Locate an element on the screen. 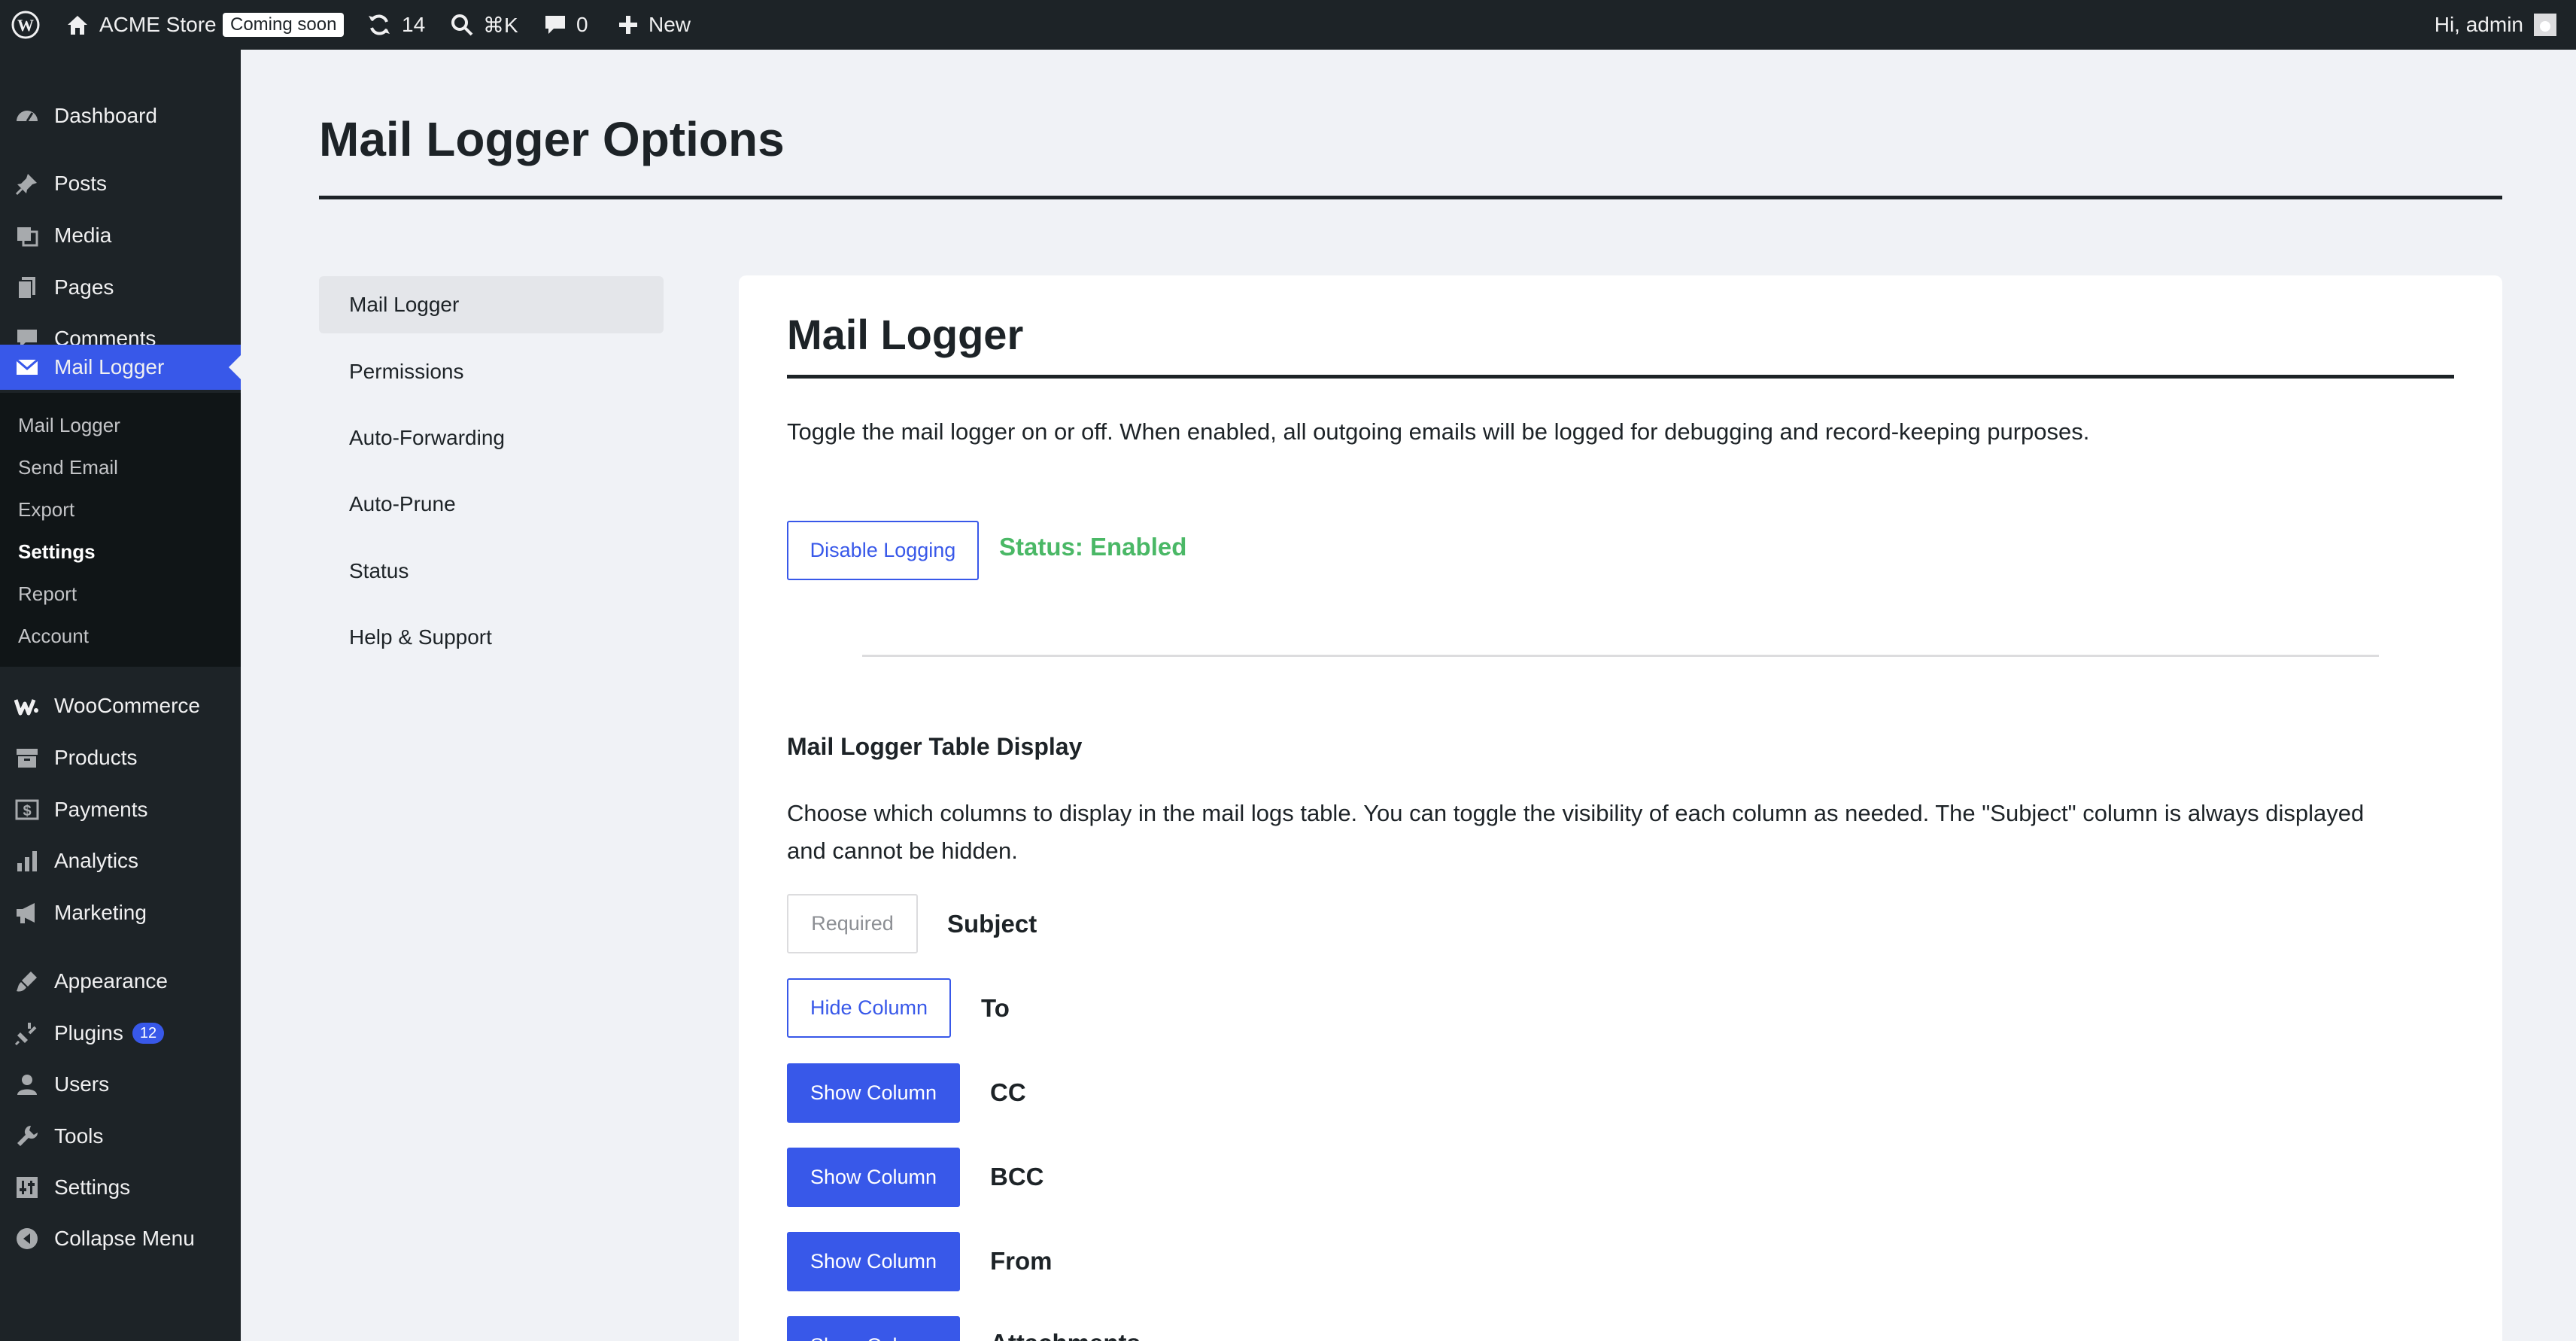 This screenshot has width=2576, height=1341. collapse-icon is located at coordinates (27, 1238).